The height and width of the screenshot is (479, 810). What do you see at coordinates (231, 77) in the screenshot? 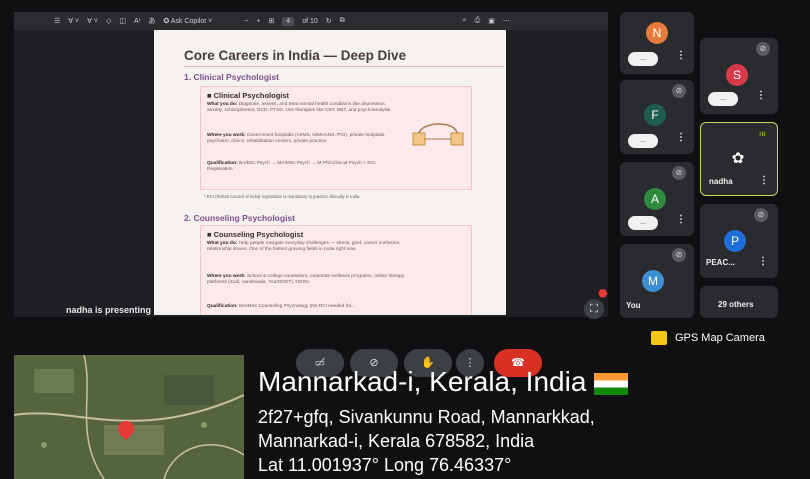
I see `section1-heading: 1. Clinical Psychologist` at bounding box center [231, 77].